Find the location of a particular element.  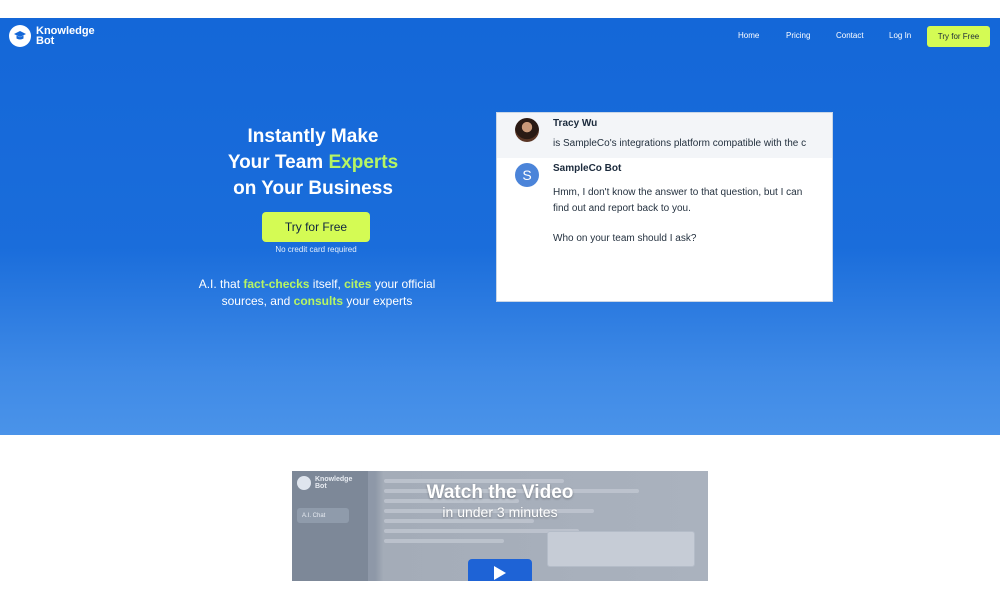

tagline-part: A.I. that is located at coordinates (221, 284).